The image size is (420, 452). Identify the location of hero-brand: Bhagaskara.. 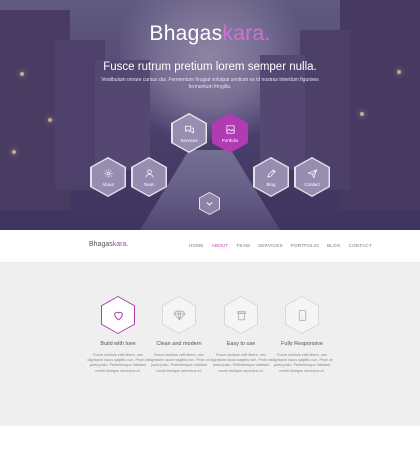
(210, 34).